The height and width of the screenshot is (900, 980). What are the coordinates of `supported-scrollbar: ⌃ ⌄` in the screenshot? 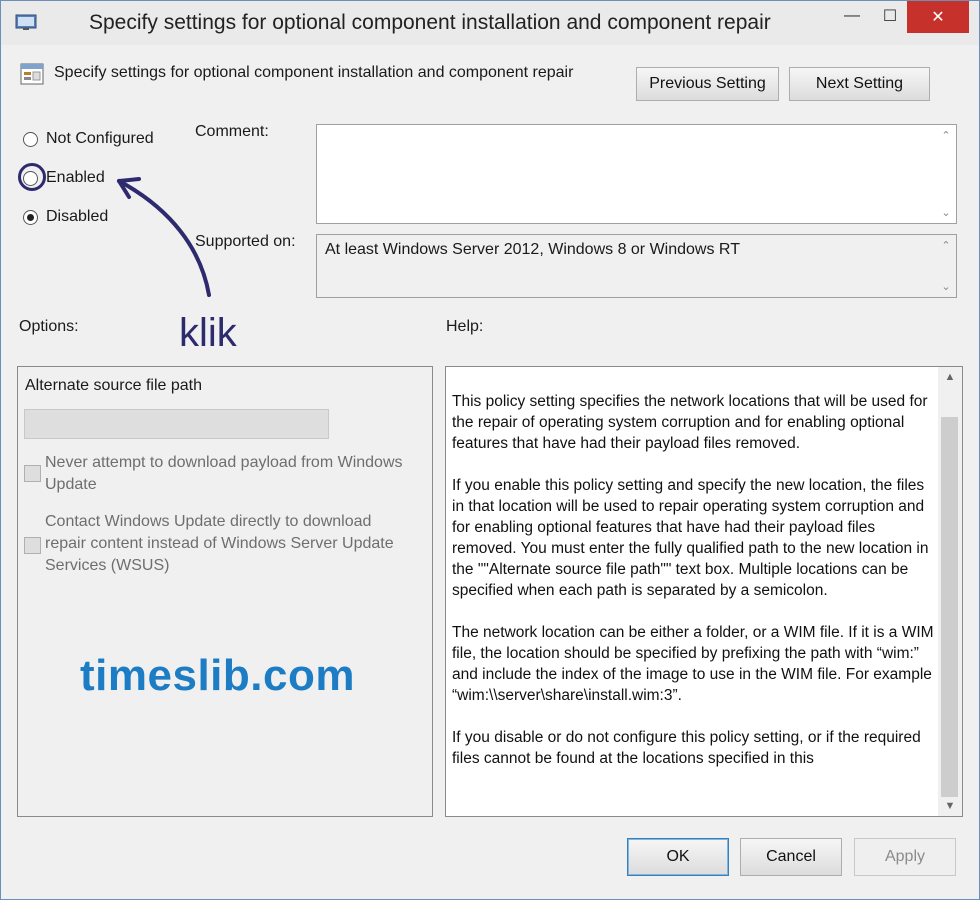 It's located at (946, 266).